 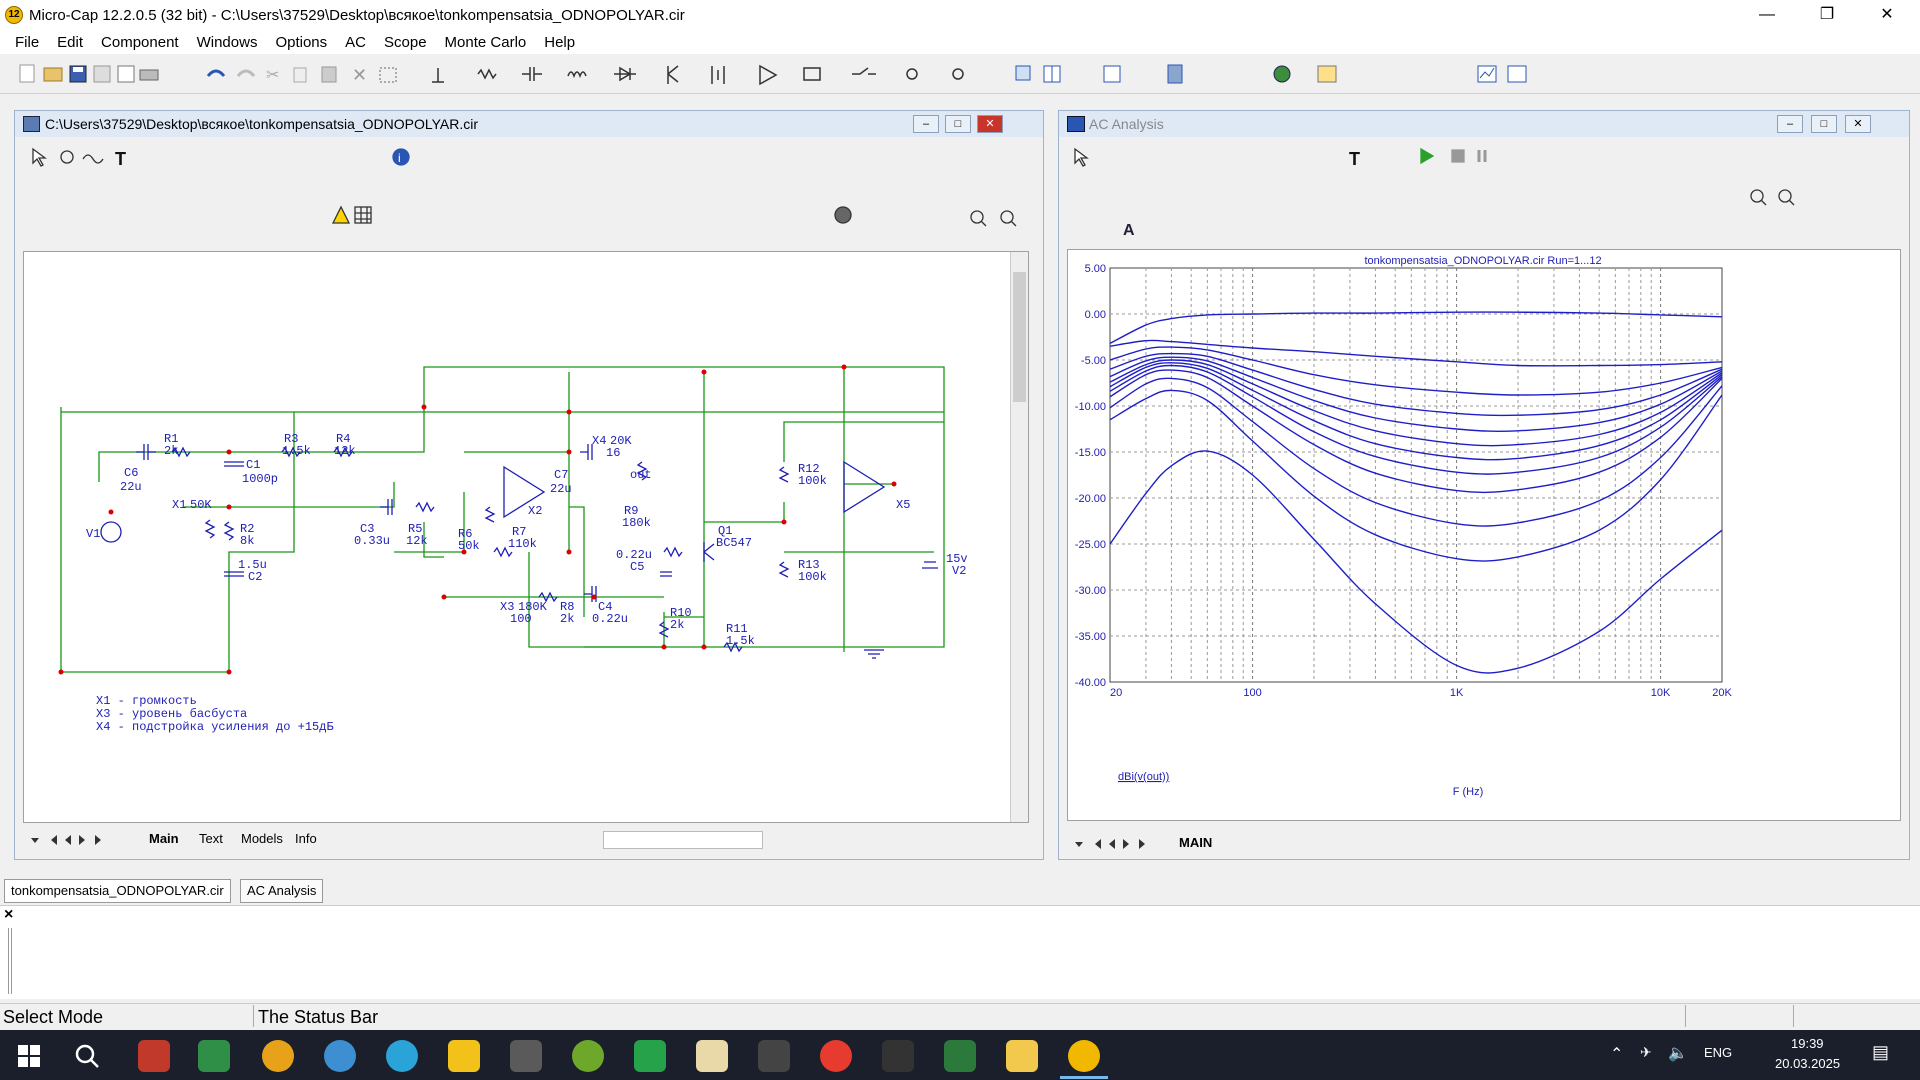 I want to click on close-output-icon: ×, so click(x=8, y=915).